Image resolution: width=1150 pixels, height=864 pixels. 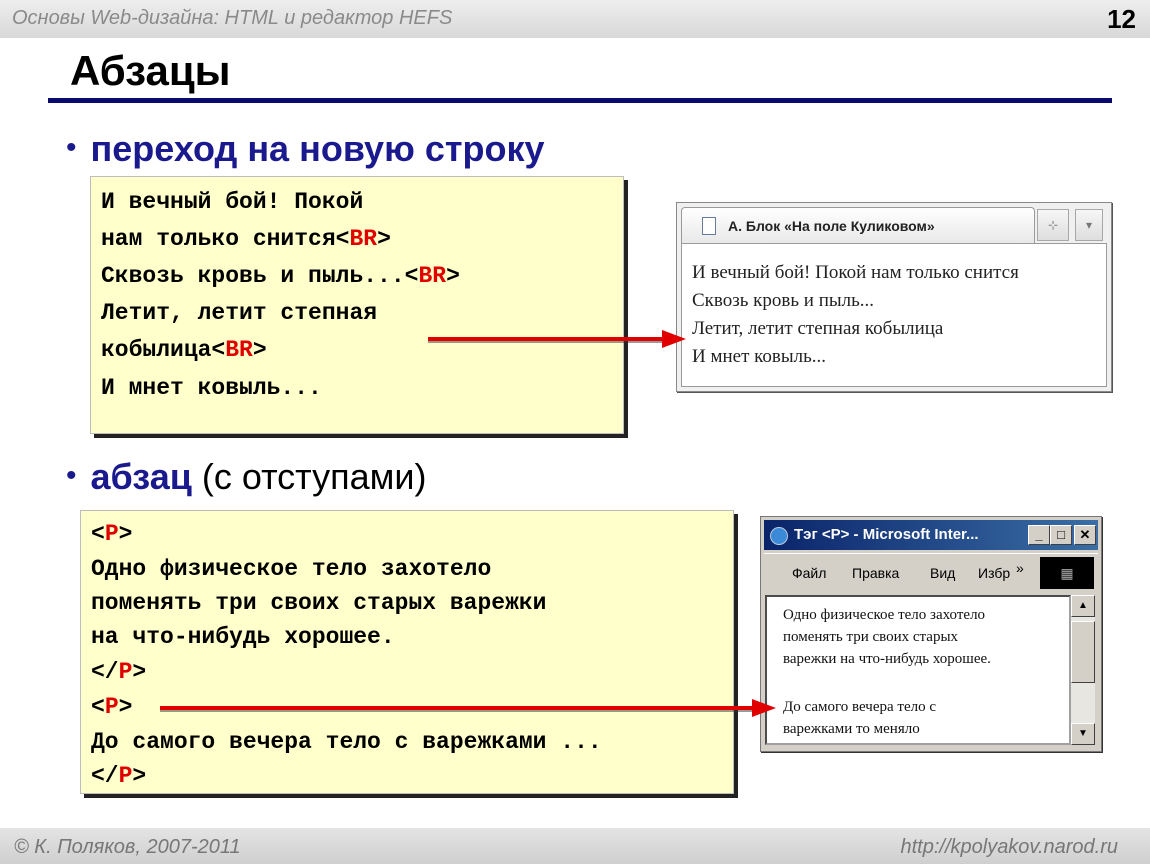 I want to click on code-line: Сквозь кровь и пыль...<BR>, so click(x=280, y=276).